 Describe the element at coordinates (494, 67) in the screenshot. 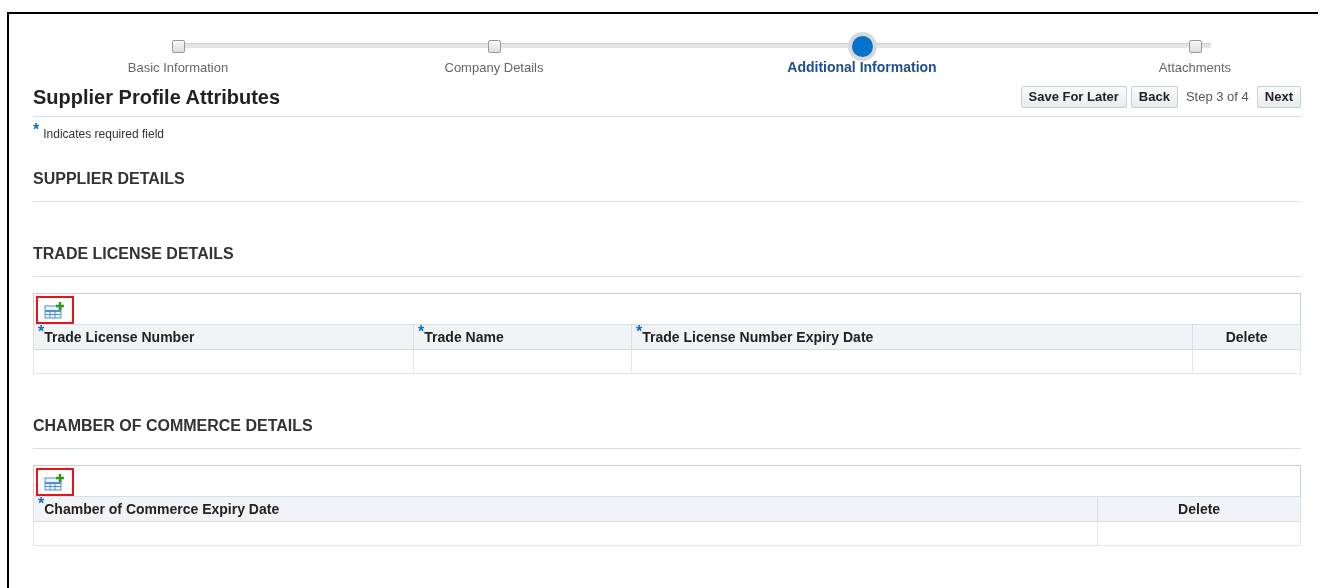

I see `step-label: Company Details` at that location.